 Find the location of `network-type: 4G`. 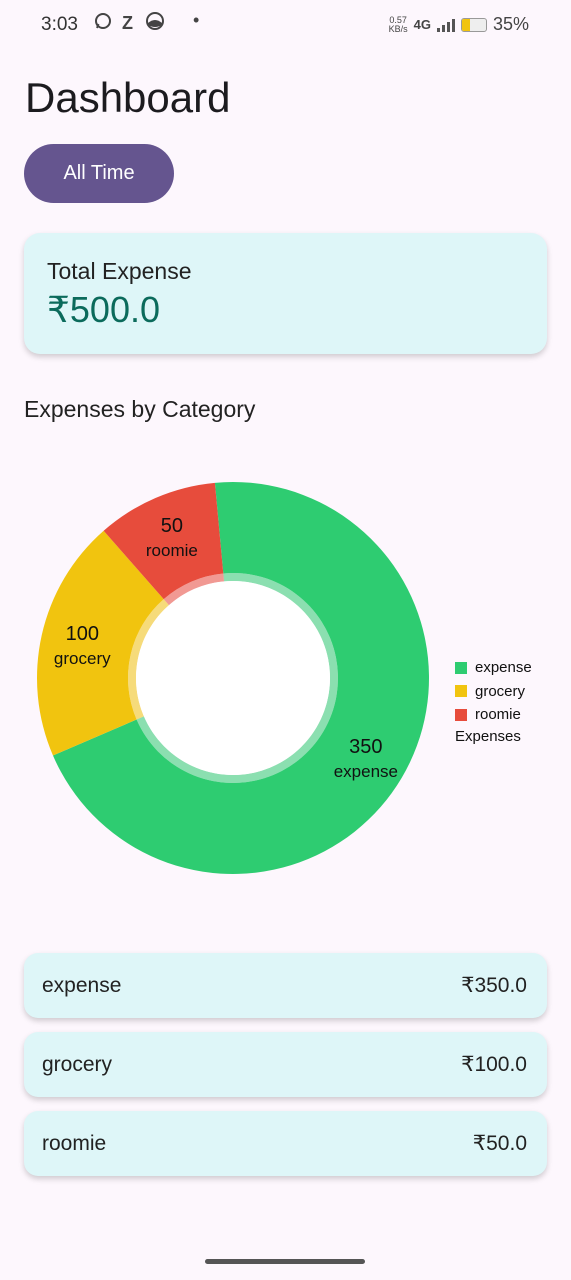

network-type: 4G is located at coordinates (422, 24).